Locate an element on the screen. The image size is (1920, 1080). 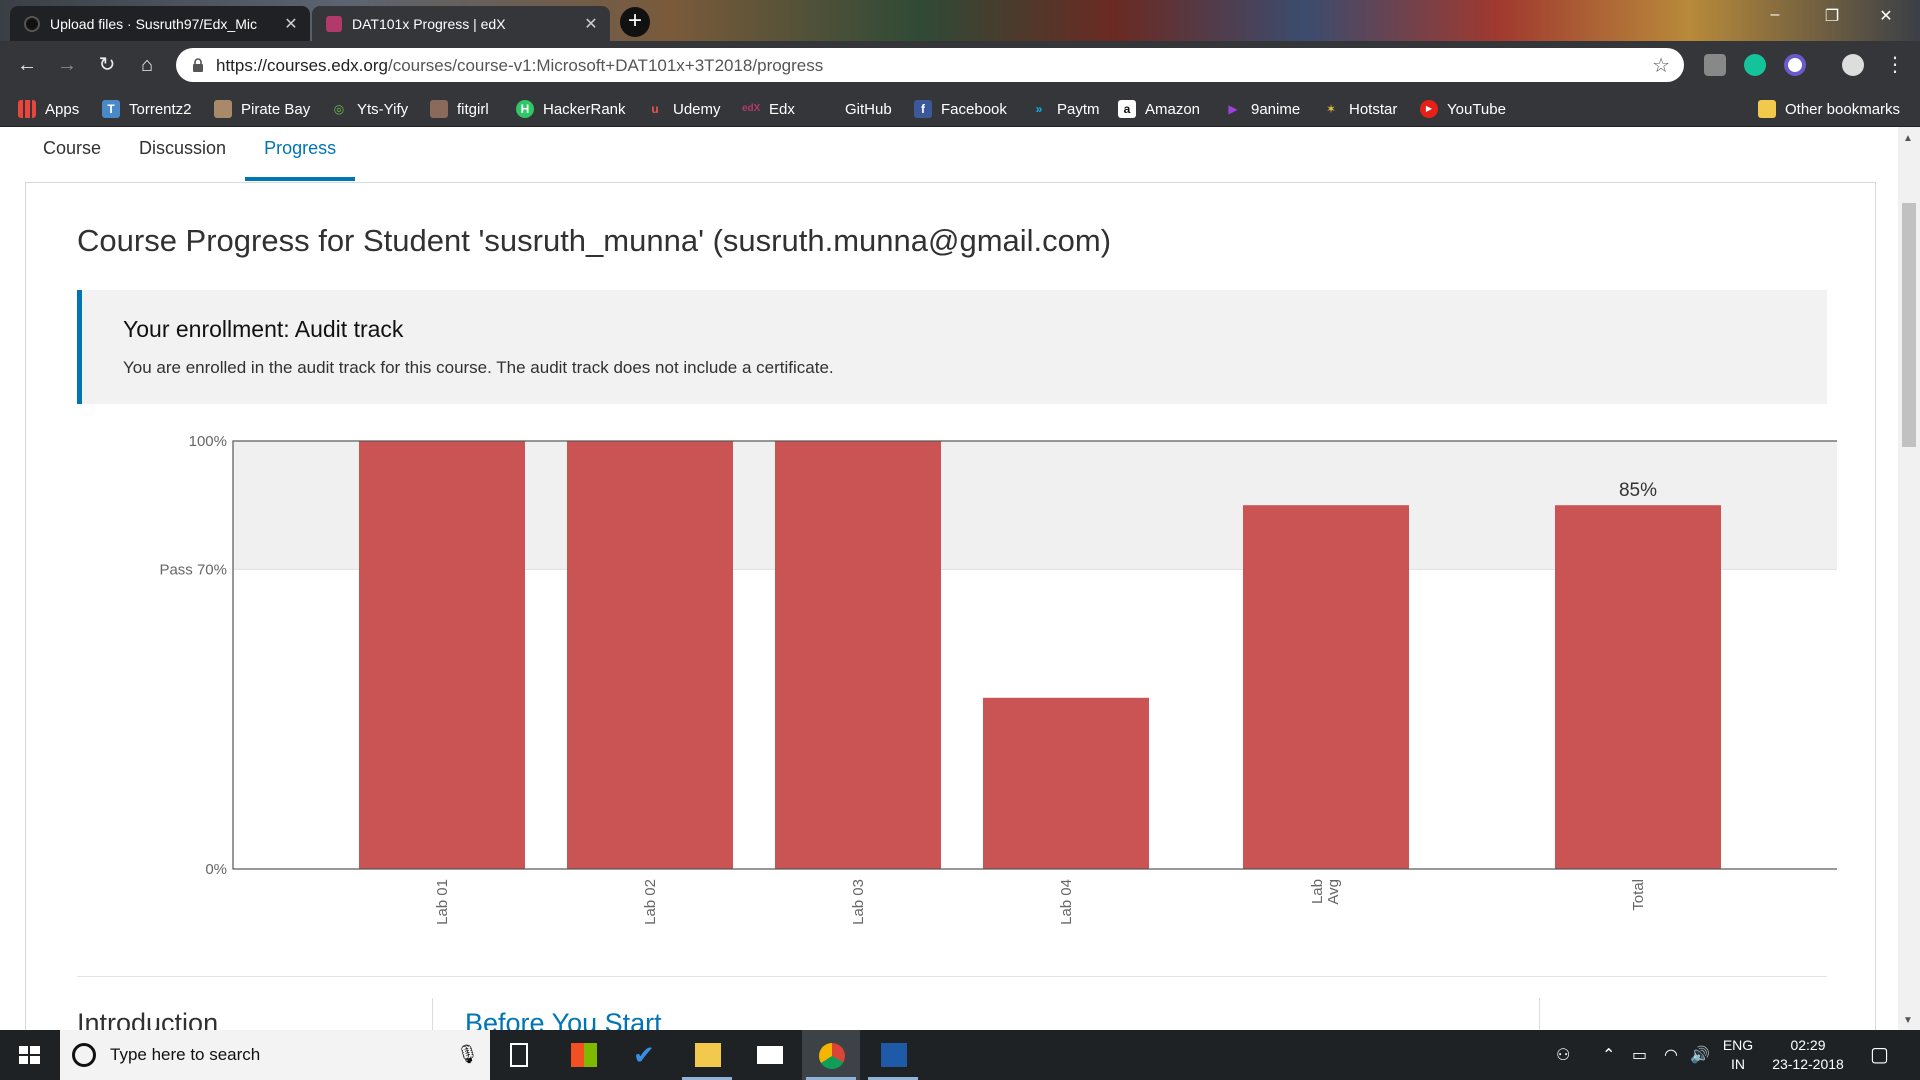
bookmark-paytm: » Paytm is located at coordinates (1065, 109).